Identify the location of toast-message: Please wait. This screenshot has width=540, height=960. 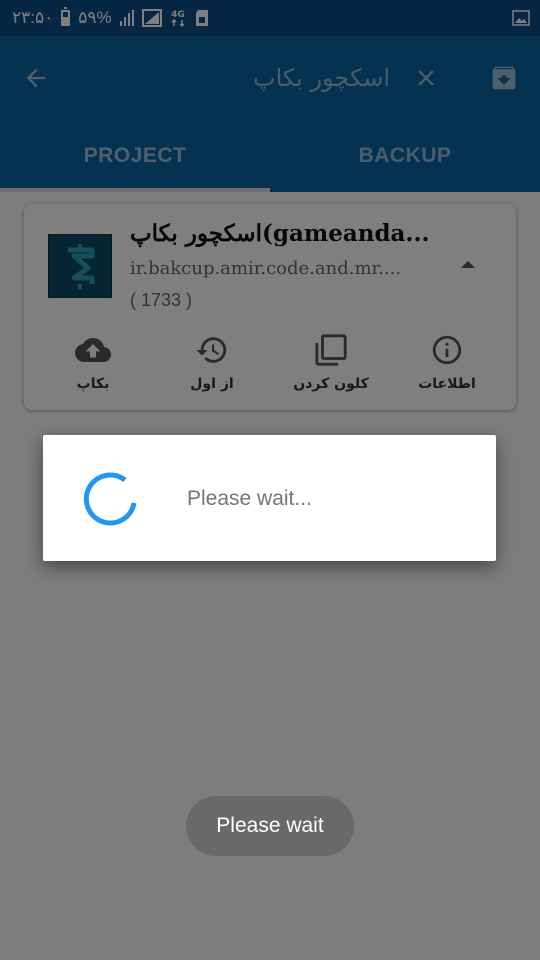
(270, 826).